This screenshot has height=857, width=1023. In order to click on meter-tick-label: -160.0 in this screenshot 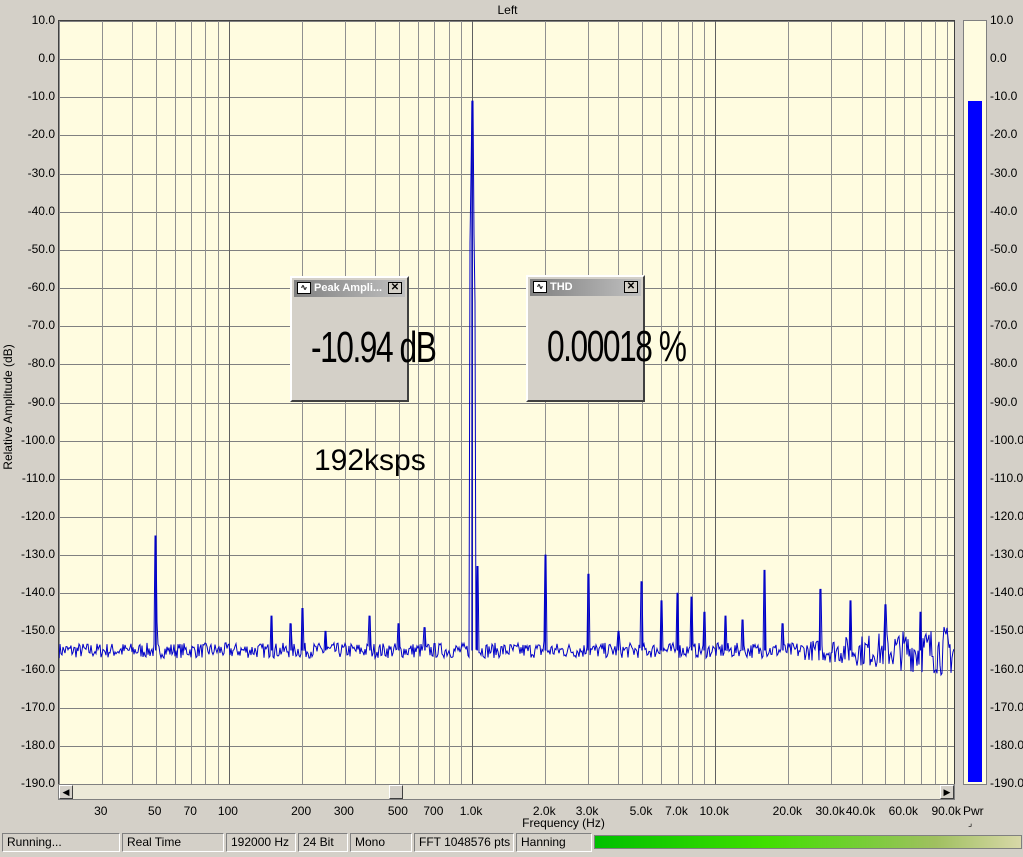, I will do `click(1006, 668)`.